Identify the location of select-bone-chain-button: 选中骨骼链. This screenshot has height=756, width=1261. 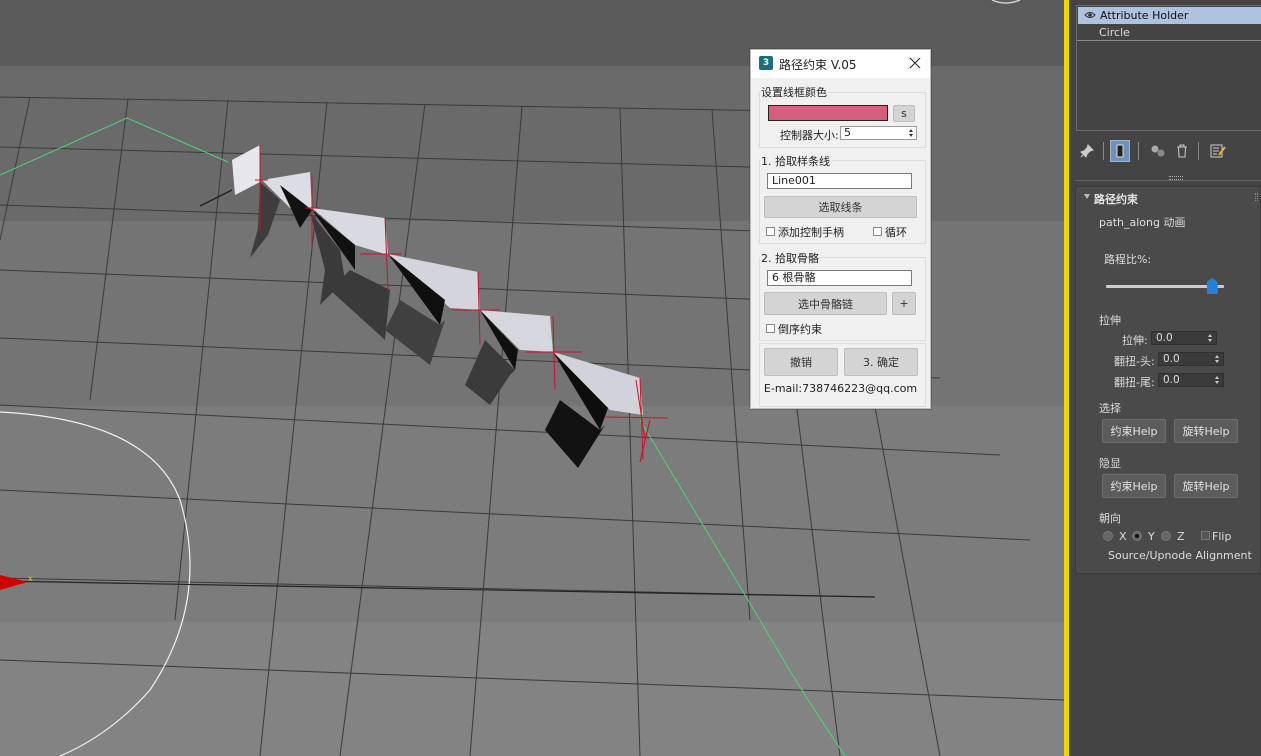
(825, 303).